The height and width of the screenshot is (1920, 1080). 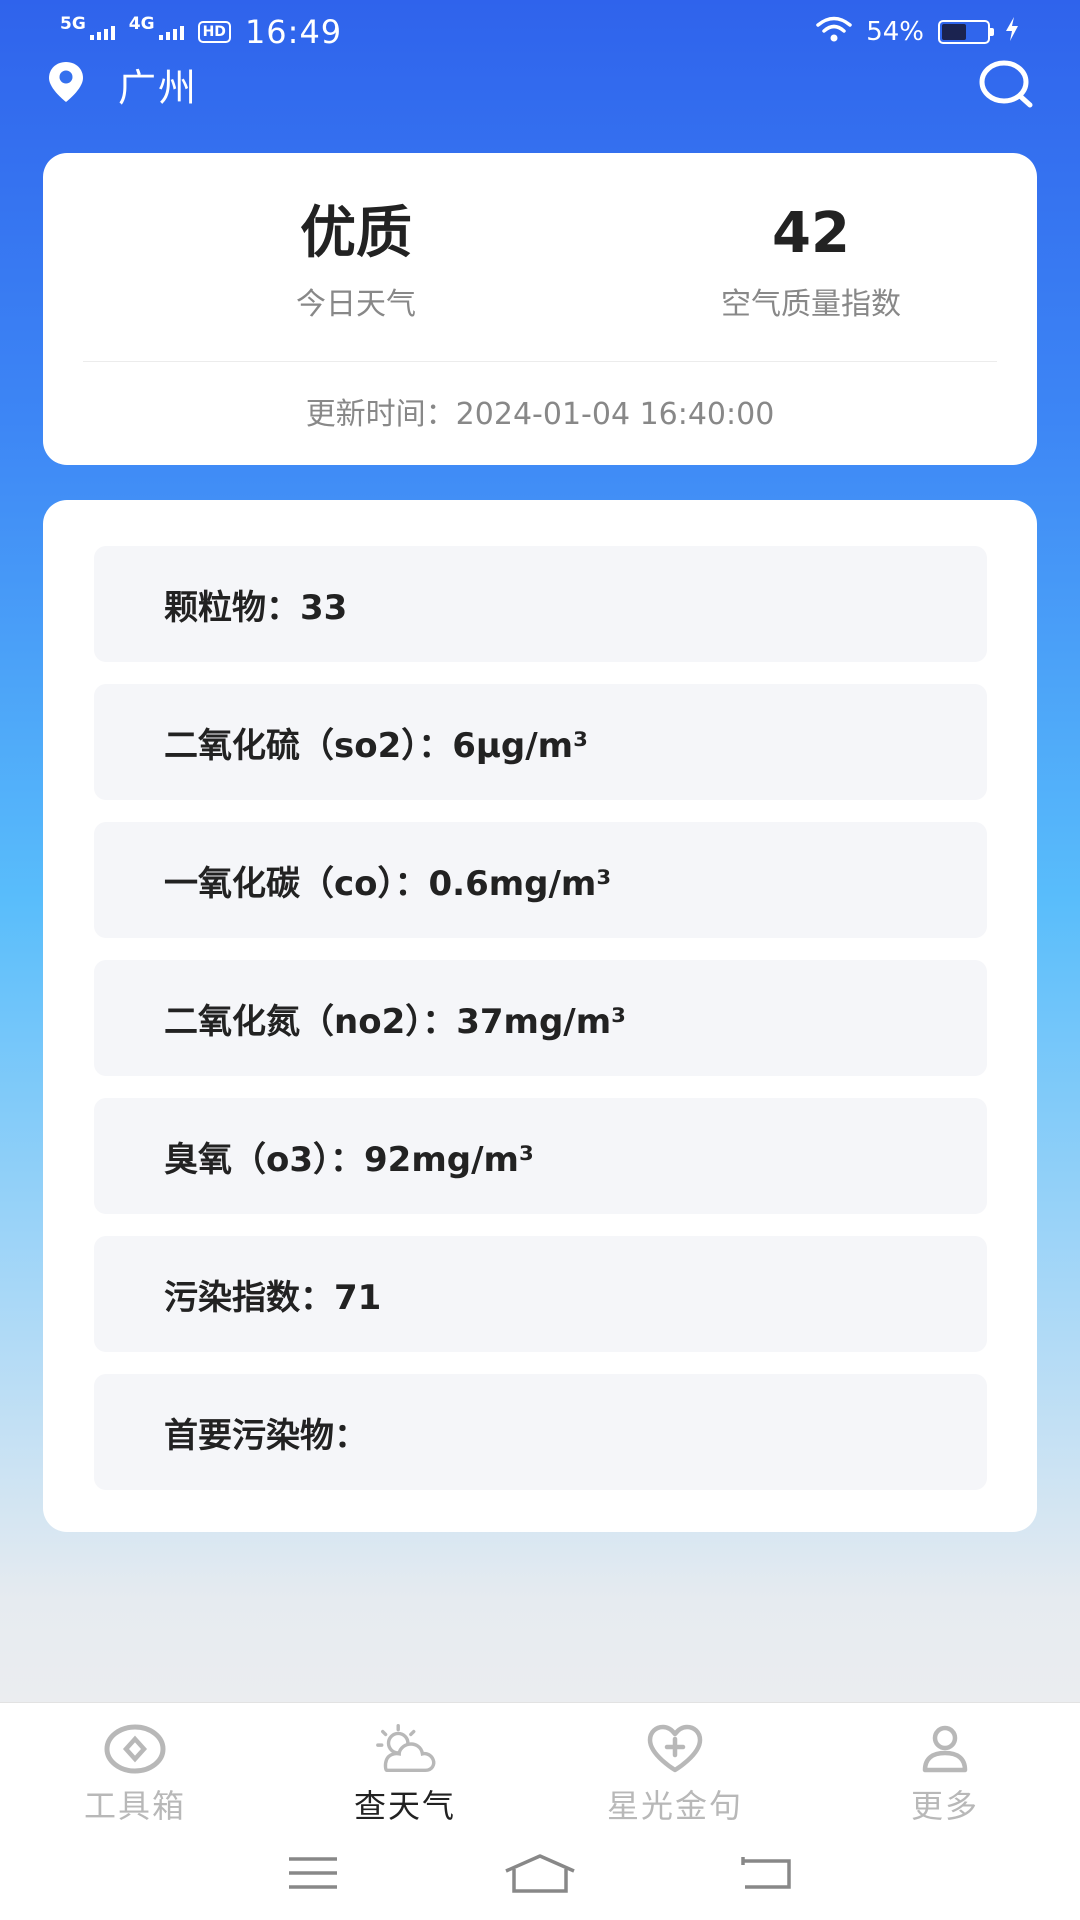 I want to click on tab-label: 查天气, so click(x=404, y=1806).